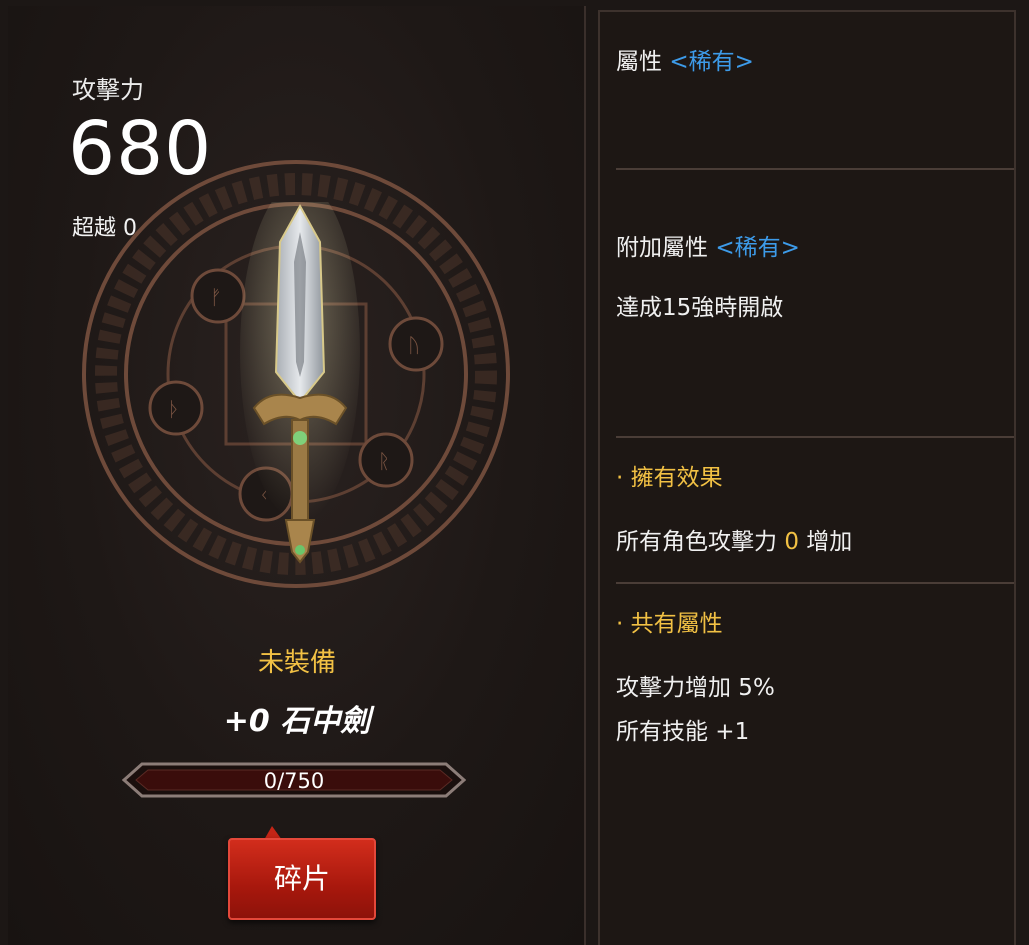 This screenshot has height=945, width=1029. Describe the element at coordinates (757, 248) in the screenshot. I see `additional-attributes-rarity: <稀有>` at that location.